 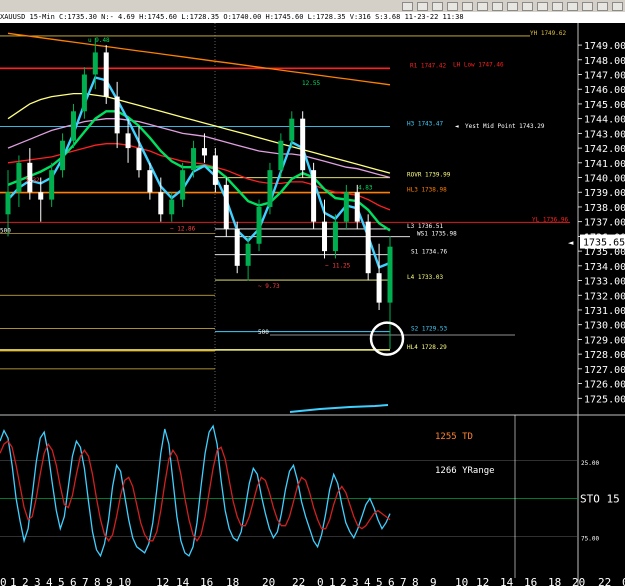 I want to click on price-tick-label: 1726.00, so click(x=604, y=385).